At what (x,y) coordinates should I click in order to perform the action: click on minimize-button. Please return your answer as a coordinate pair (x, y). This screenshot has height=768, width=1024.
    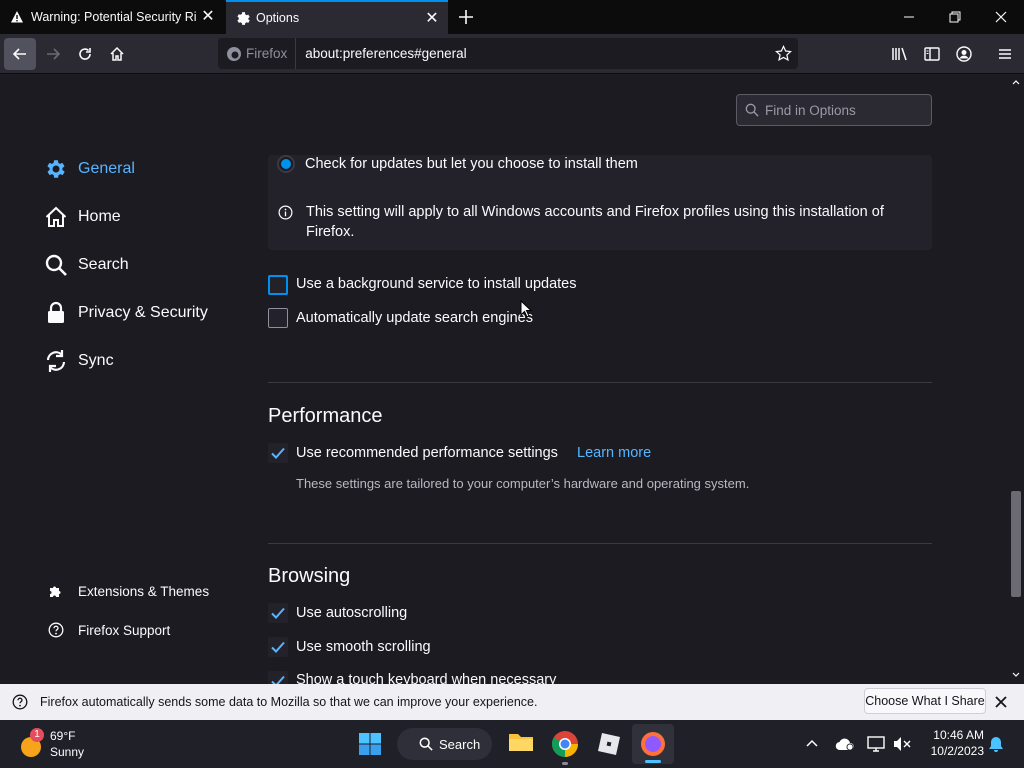
    Looking at the image, I should click on (909, 17).